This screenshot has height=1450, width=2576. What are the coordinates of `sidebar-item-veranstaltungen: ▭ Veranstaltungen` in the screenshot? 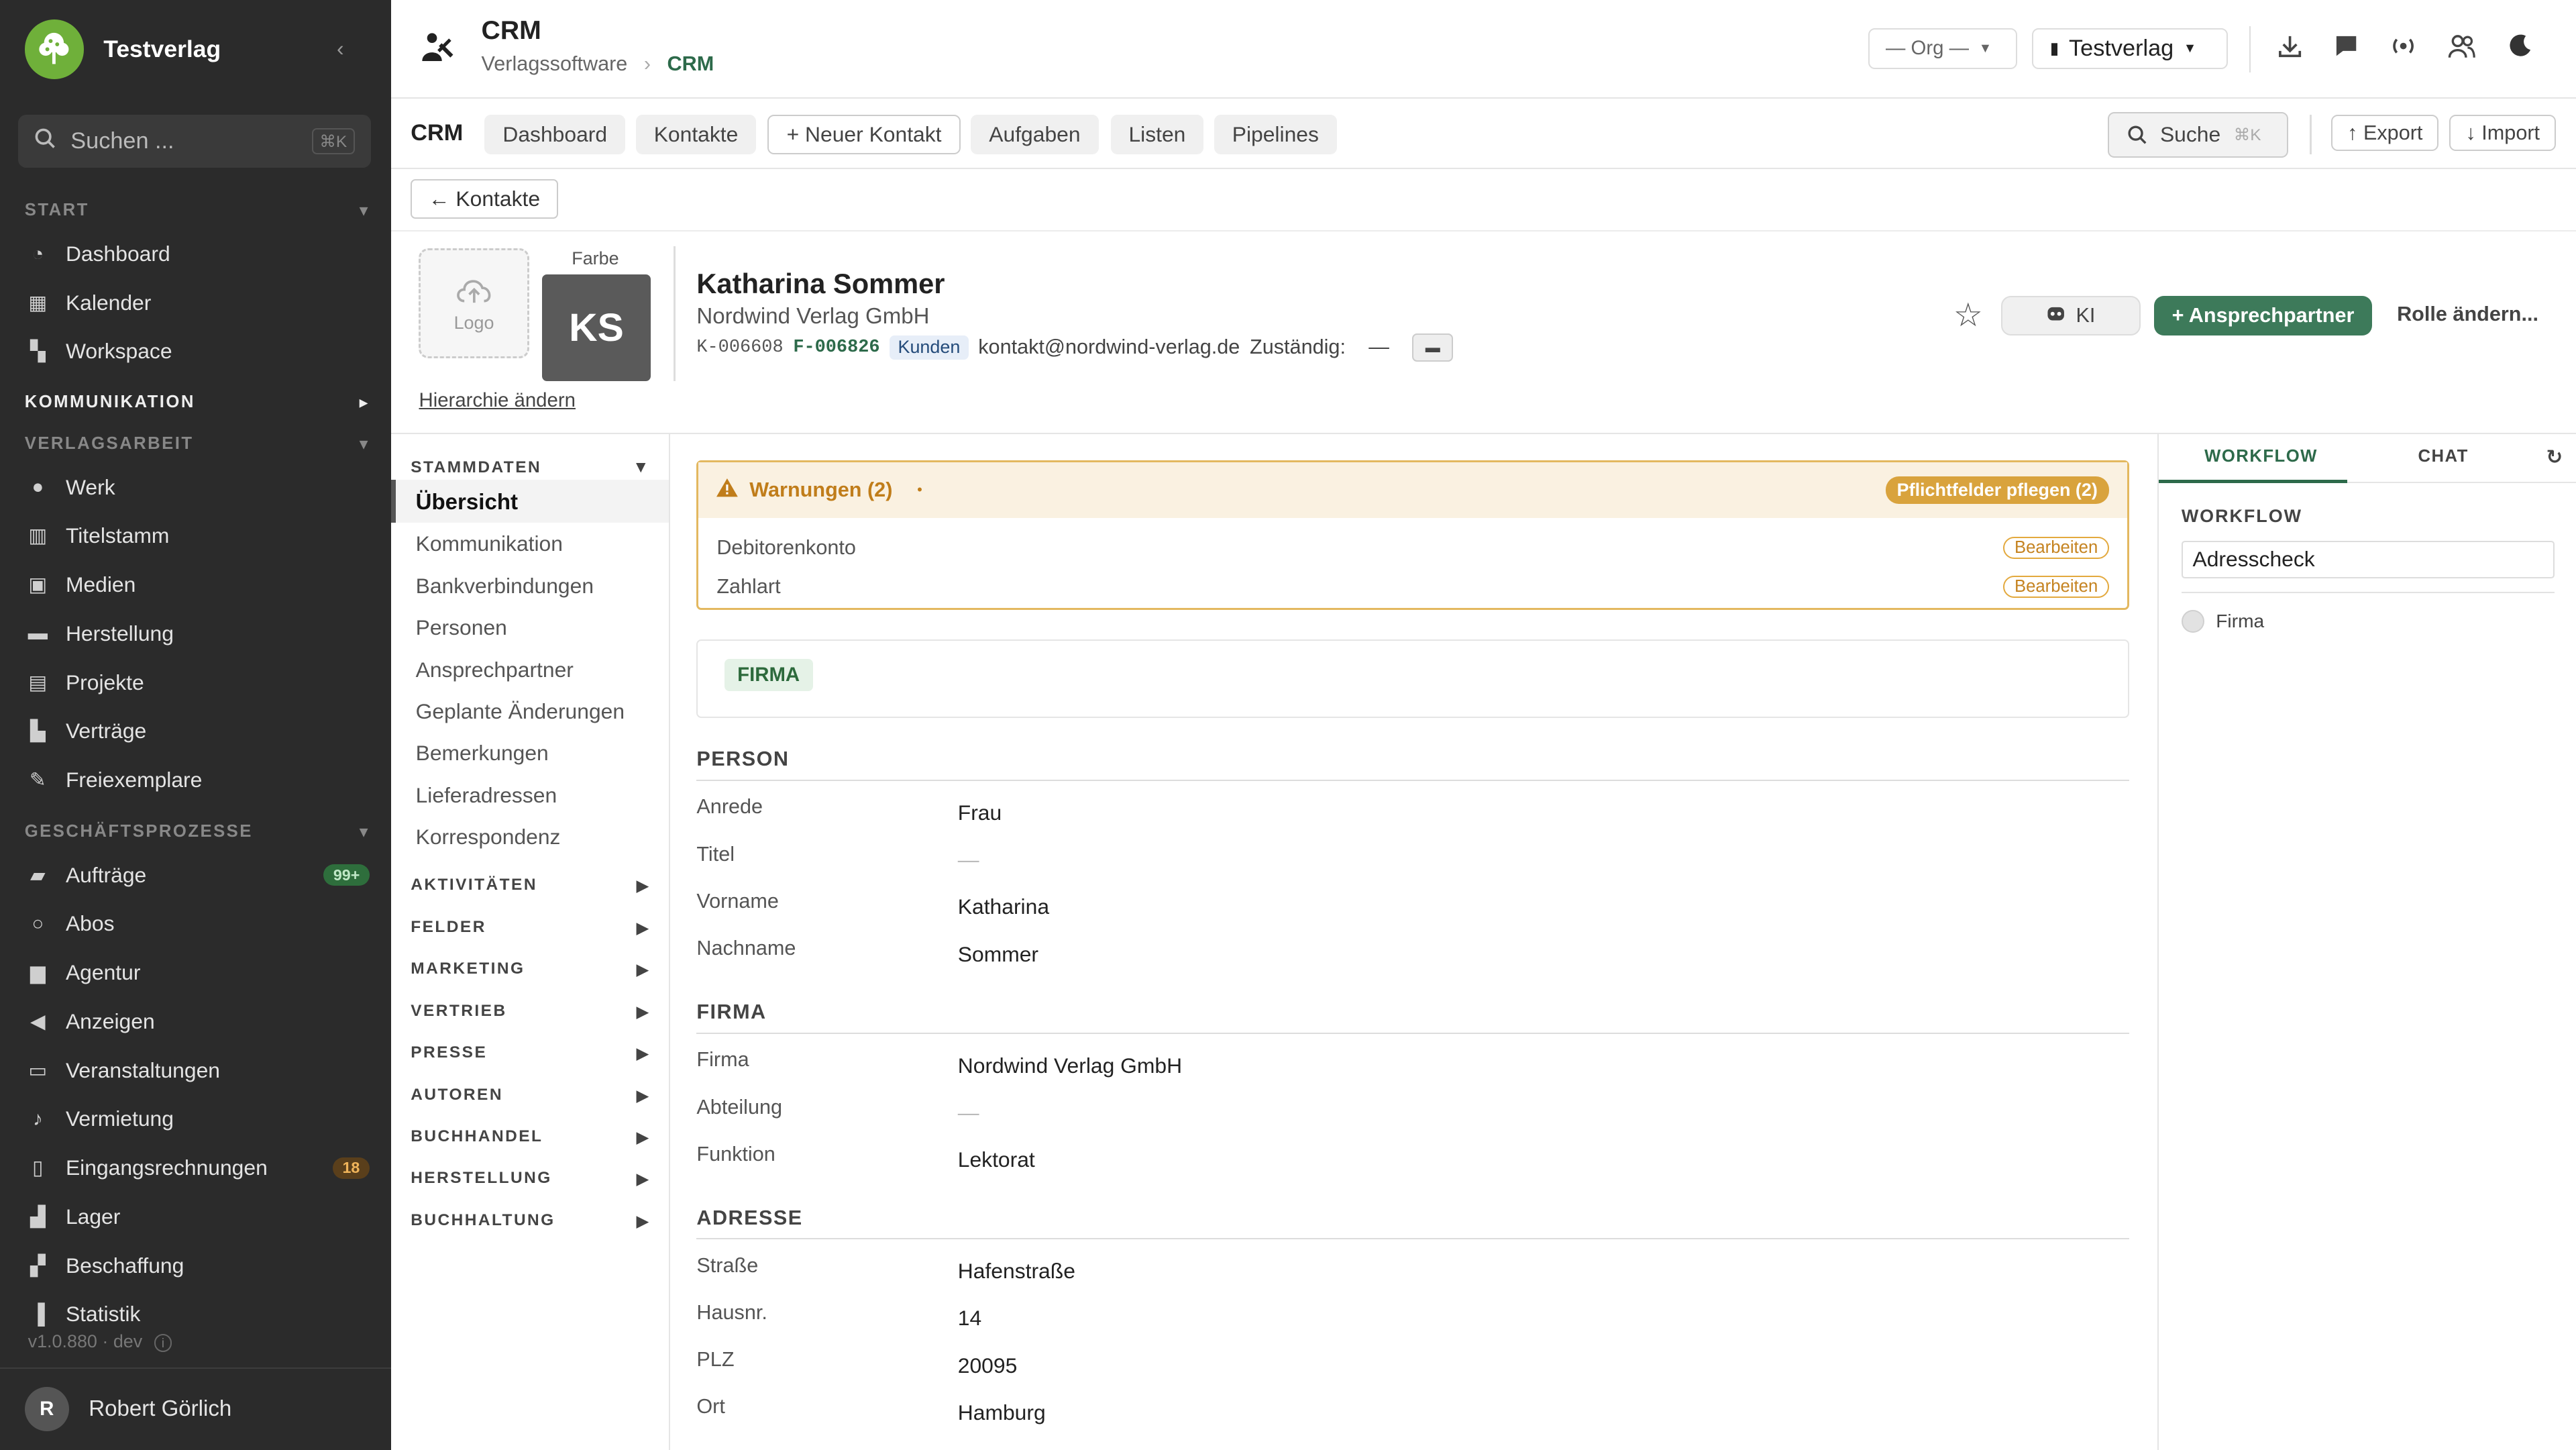 It's located at (197, 1070).